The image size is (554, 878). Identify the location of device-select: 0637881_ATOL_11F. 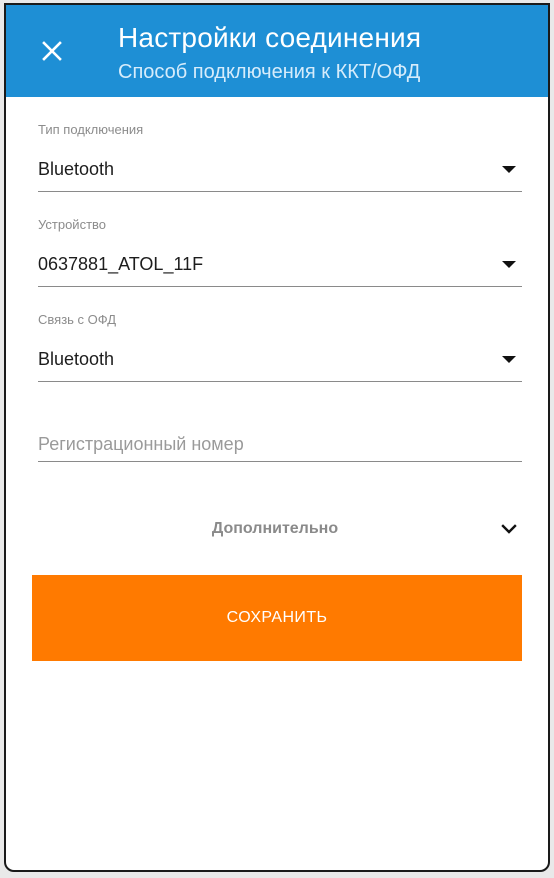
(280, 264).